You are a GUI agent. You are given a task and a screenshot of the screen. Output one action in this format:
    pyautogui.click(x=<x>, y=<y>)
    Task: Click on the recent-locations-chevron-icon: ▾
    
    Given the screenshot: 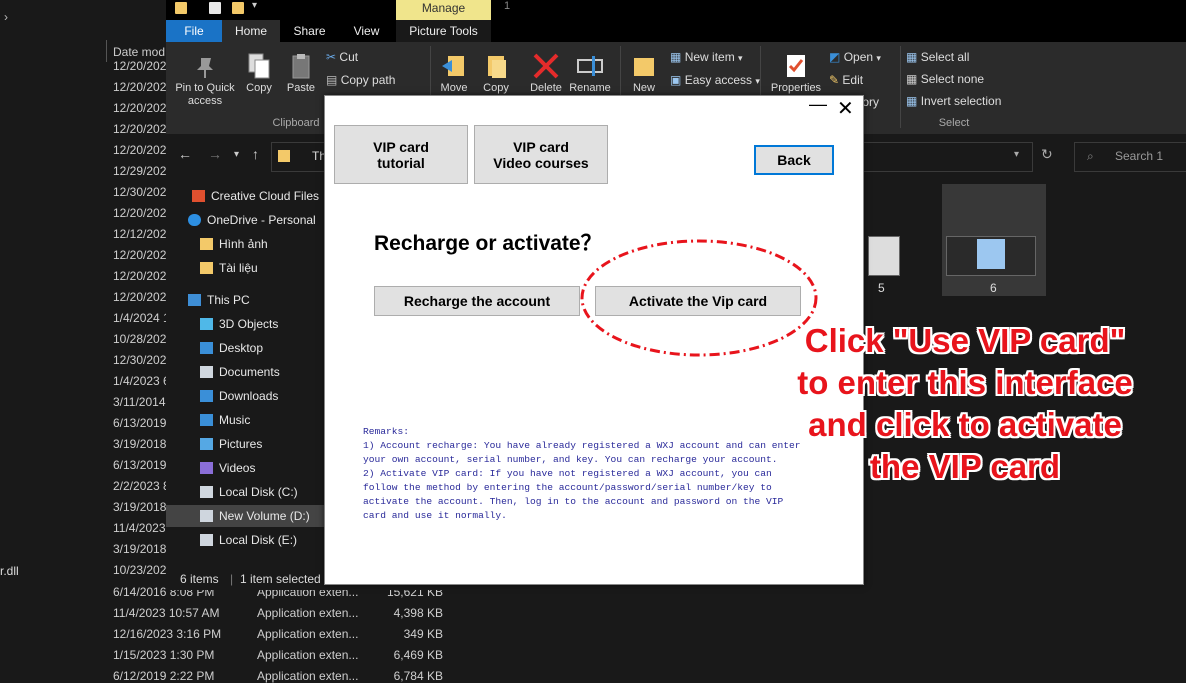 What is the action you would take?
    pyautogui.click(x=236, y=154)
    